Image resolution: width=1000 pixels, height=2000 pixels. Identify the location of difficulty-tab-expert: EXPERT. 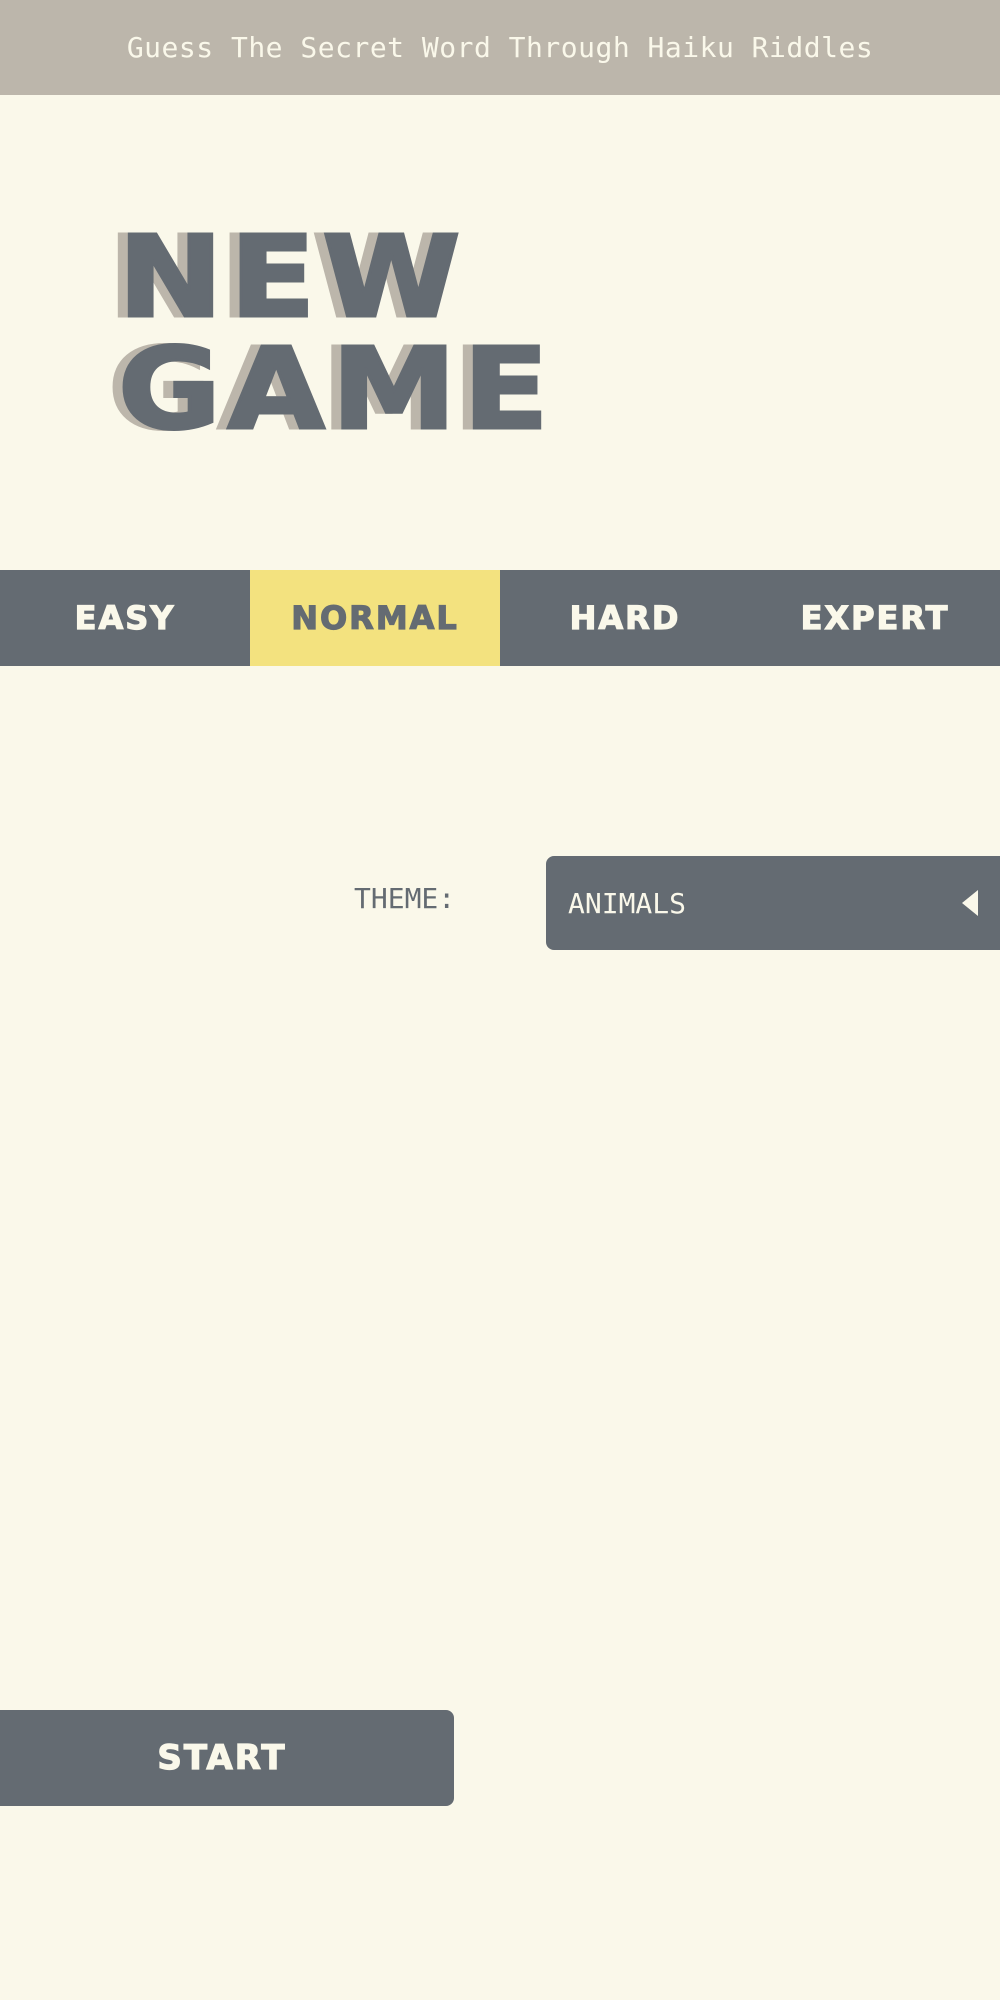
(875, 618).